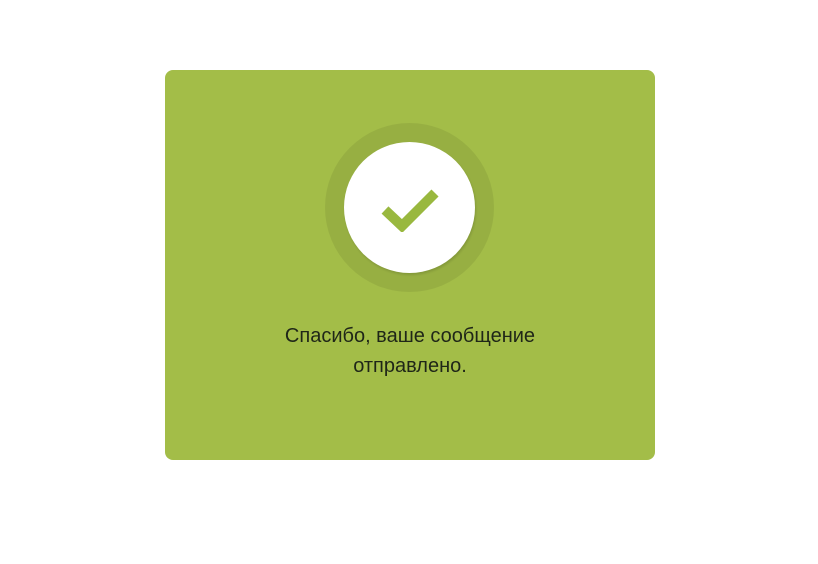  I want to click on success-message: Спасибо, ваше сообщение отправлено., so click(410, 351).